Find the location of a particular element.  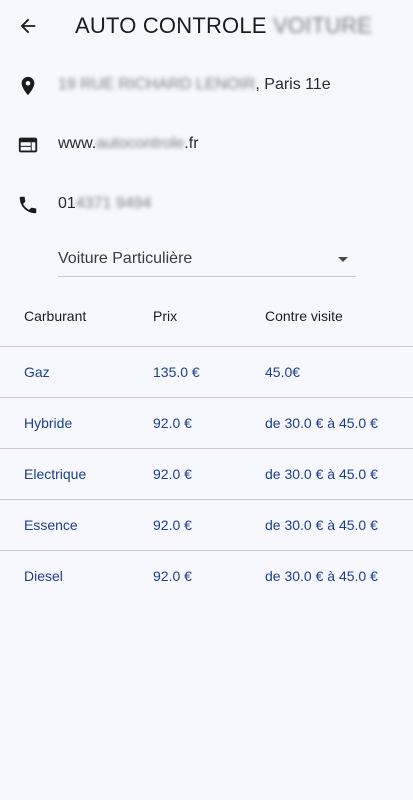

table-row: Electrique 92.0 € de 30.0 € à 45.0 € is located at coordinates (206, 474).